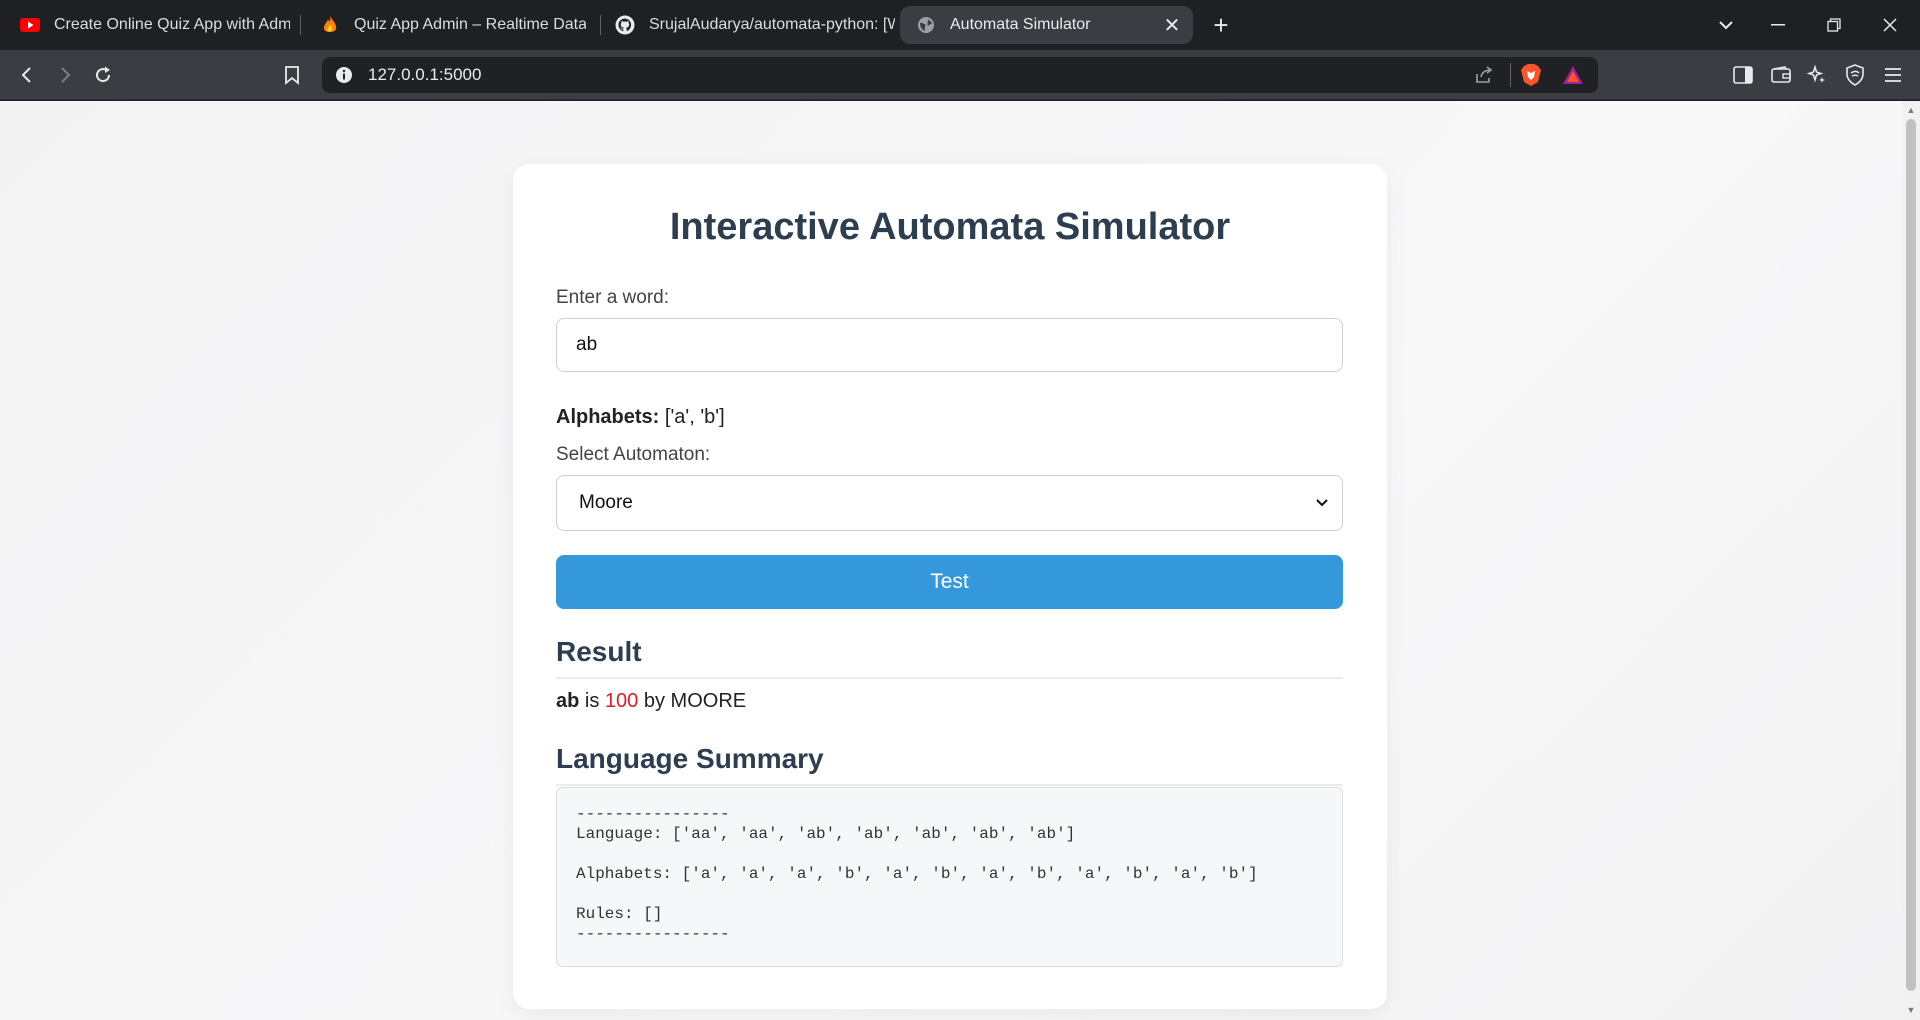 The image size is (1920, 1020). I want to click on tab-search-button, so click(1726, 25).